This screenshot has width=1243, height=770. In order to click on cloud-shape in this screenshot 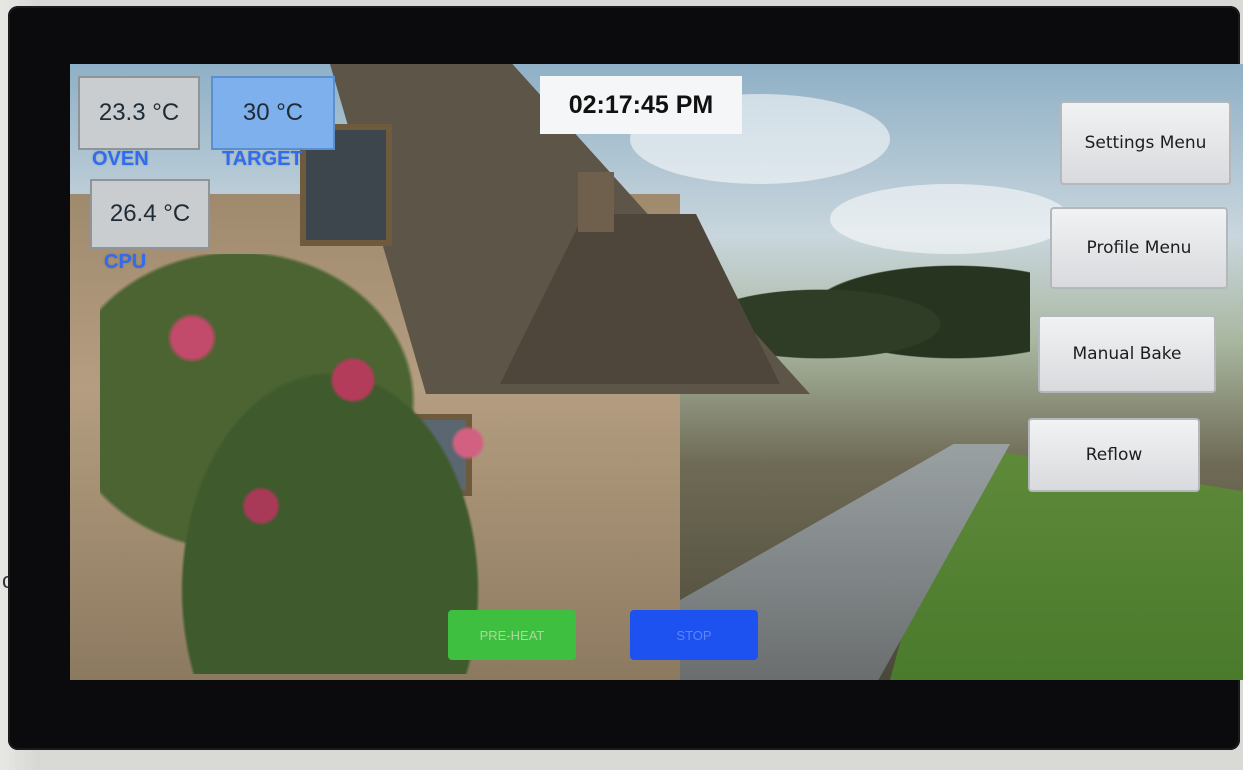, I will do `click(950, 219)`.